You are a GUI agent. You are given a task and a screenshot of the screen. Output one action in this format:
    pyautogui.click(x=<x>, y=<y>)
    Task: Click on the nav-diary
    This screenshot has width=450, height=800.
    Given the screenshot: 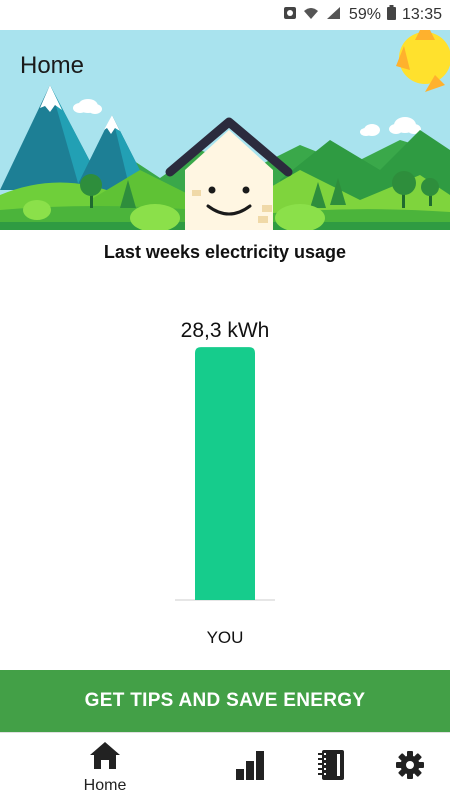 What is the action you would take?
    pyautogui.click(x=332, y=766)
    